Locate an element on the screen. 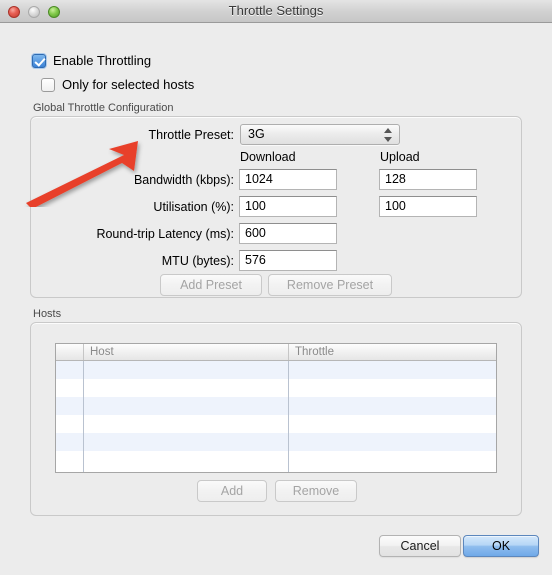  bandwidth-download-input: 1024 is located at coordinates (288, 179).